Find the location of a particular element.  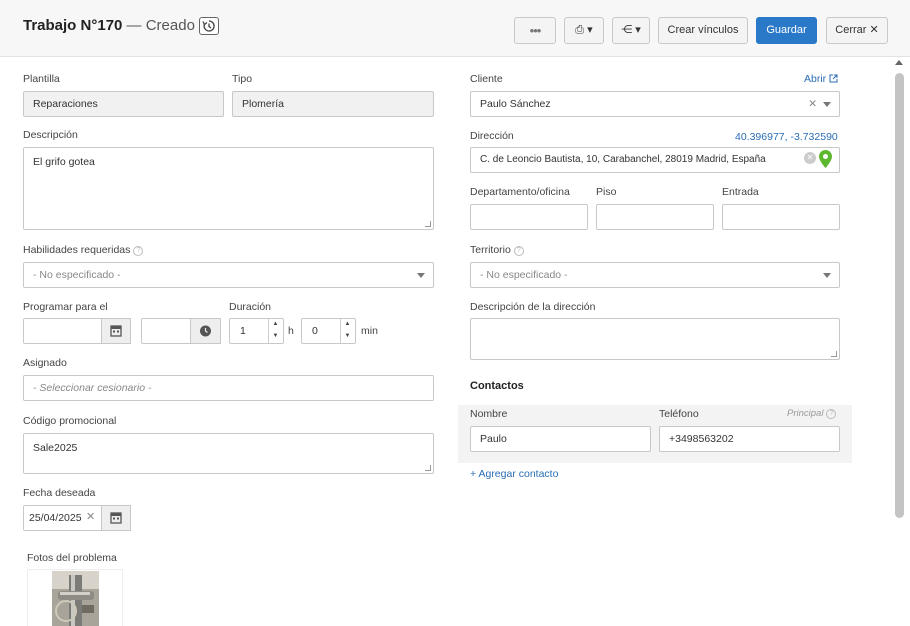

territory-select: - No especificado - is located at coordinates (655, 275).